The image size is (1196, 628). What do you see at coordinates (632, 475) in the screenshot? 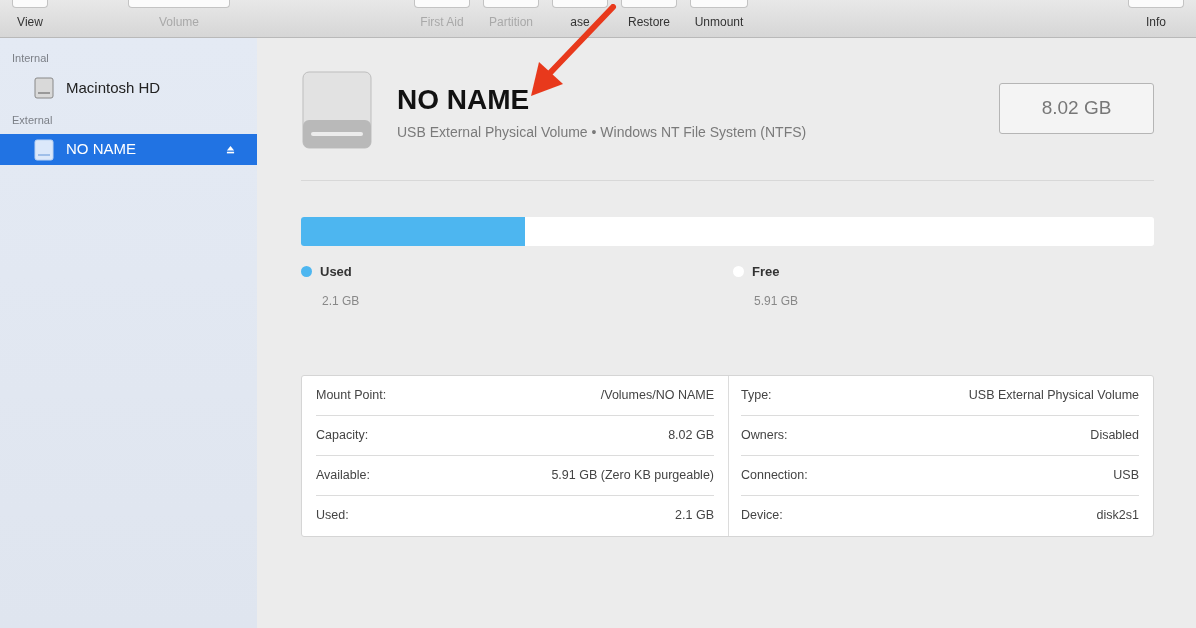
I see `info-value: 5.91 GB (Zero KB purgeable)` at bounding box center [632, 475].